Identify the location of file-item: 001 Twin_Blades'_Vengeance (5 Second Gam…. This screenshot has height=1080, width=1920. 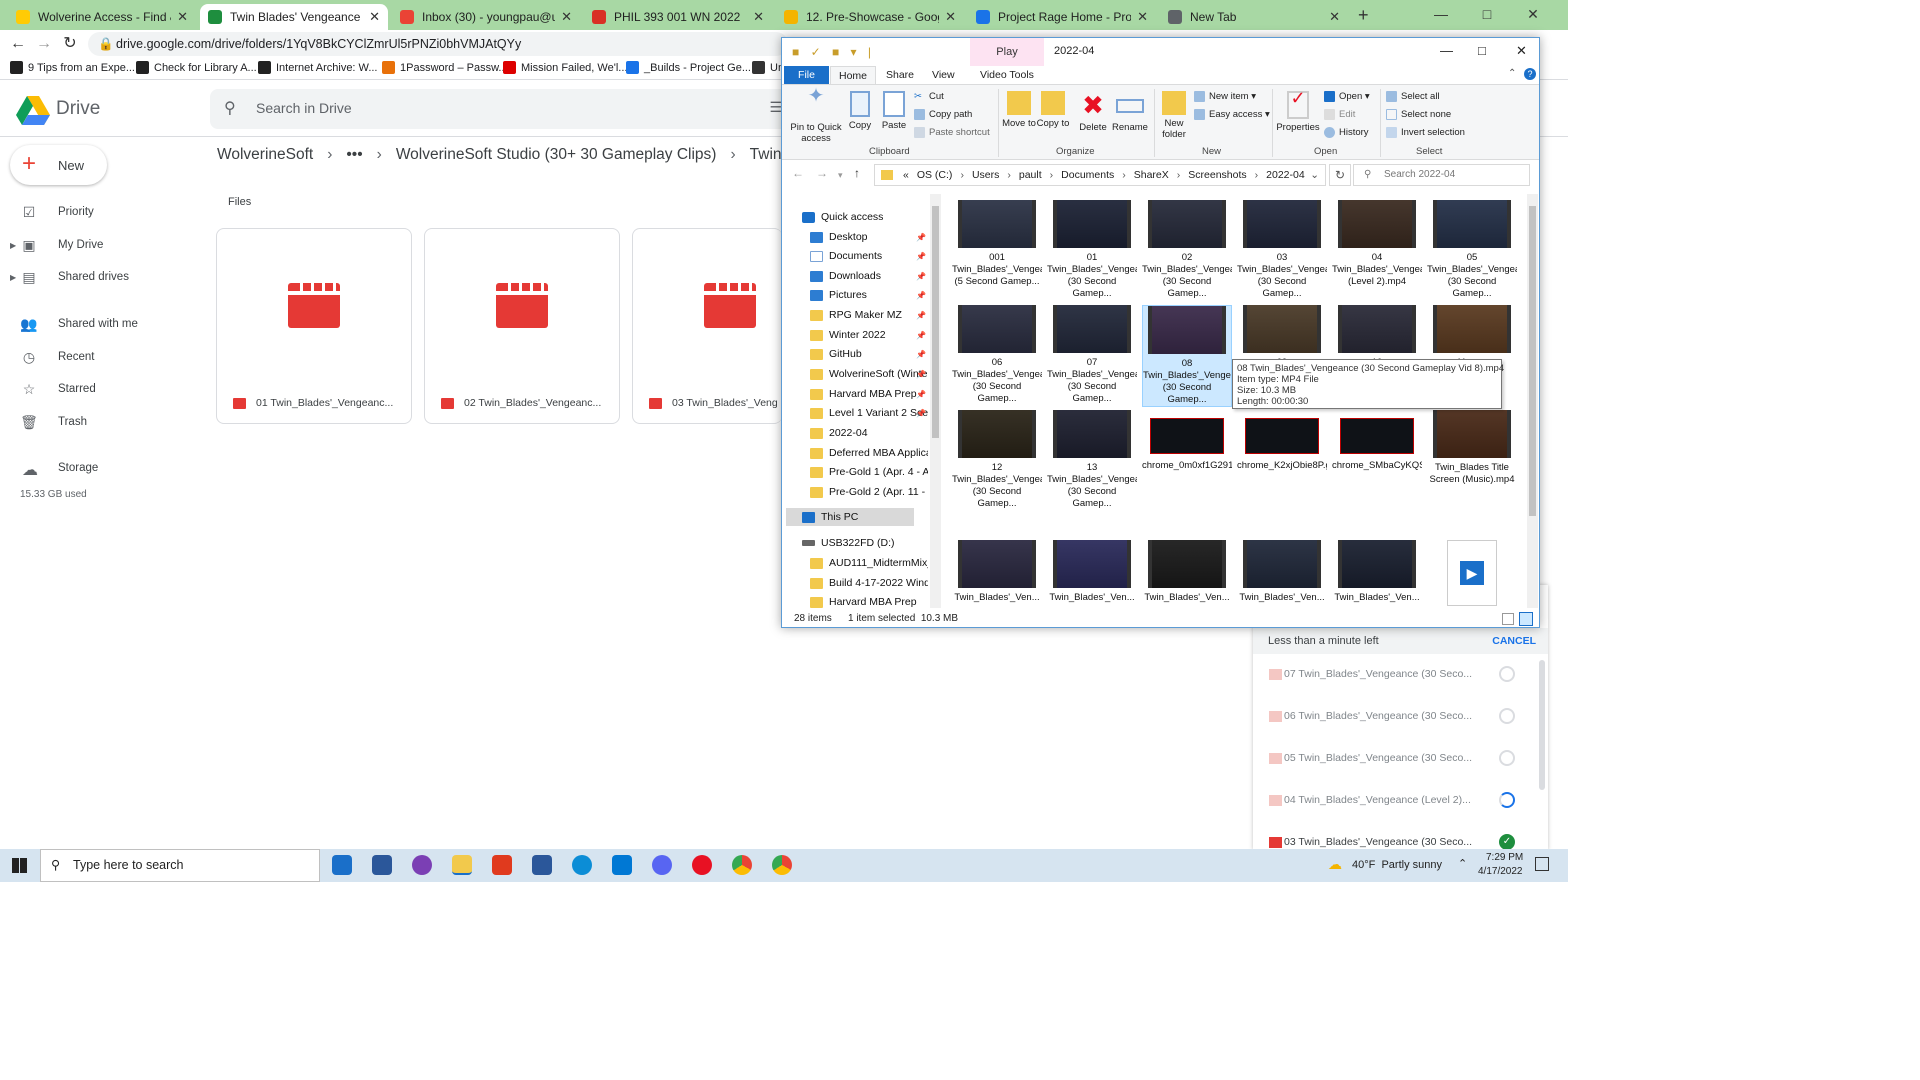
(997, 250).